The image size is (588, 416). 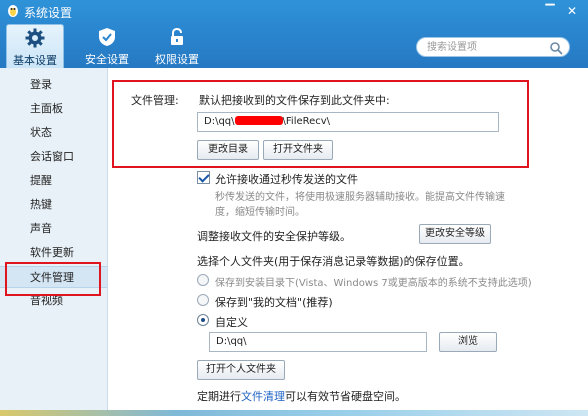 What do you see at coordinates (35, 60) in the screenshot?
I see `tab-basic-label: 基本设置` at bounding box center [35, 60].